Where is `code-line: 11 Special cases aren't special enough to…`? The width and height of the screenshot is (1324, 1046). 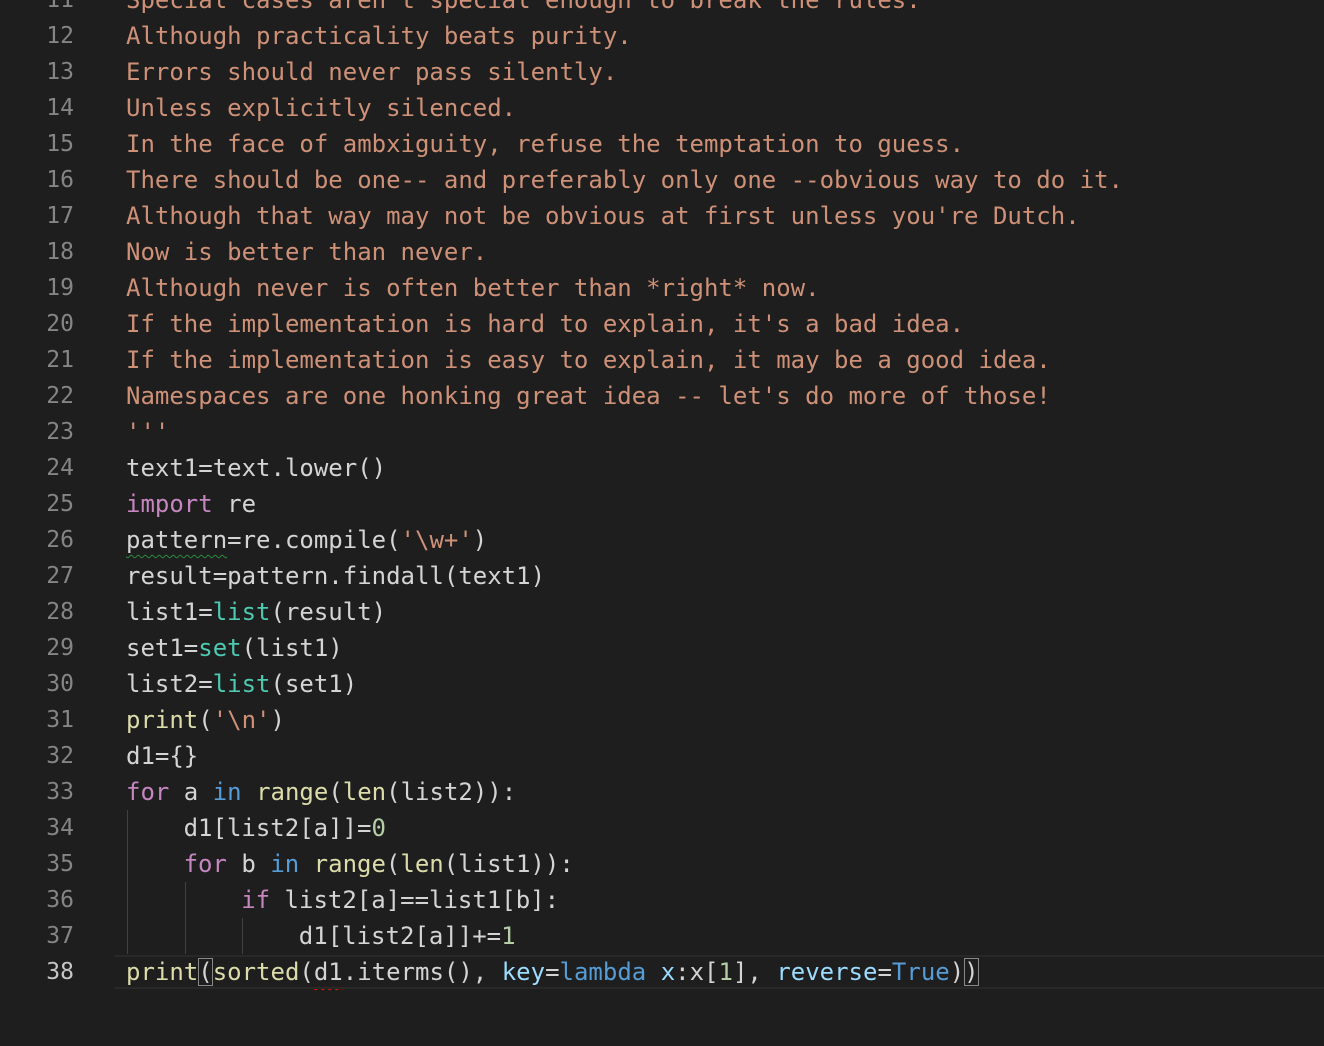 code-line: 11 Special cases aren't special enough to… is located at coordinates (662, 9).